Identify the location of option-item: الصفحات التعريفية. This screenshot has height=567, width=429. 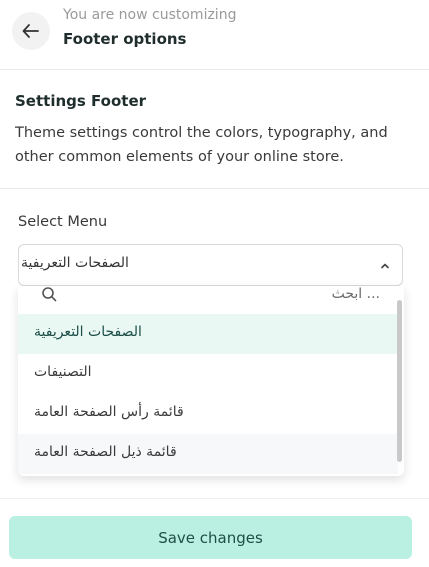
(208, 334).